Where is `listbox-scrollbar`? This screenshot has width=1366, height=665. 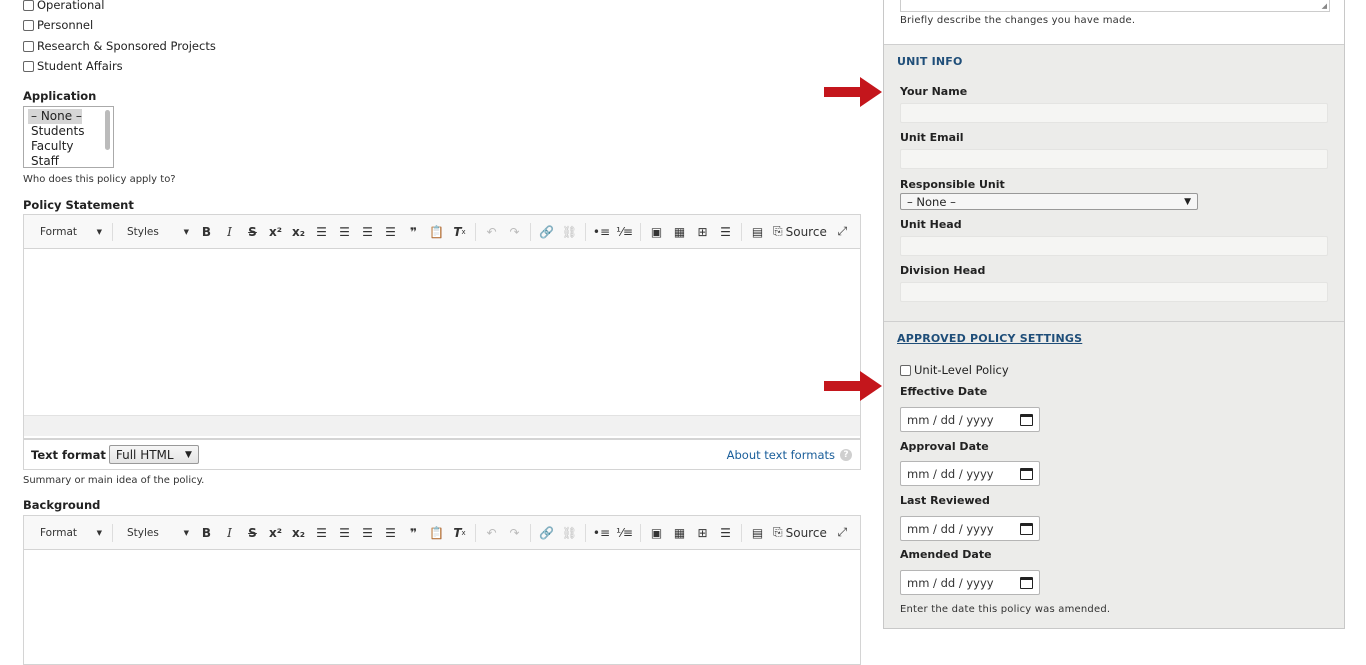
listbox-scrollbar is located at coordinates (107, 130).